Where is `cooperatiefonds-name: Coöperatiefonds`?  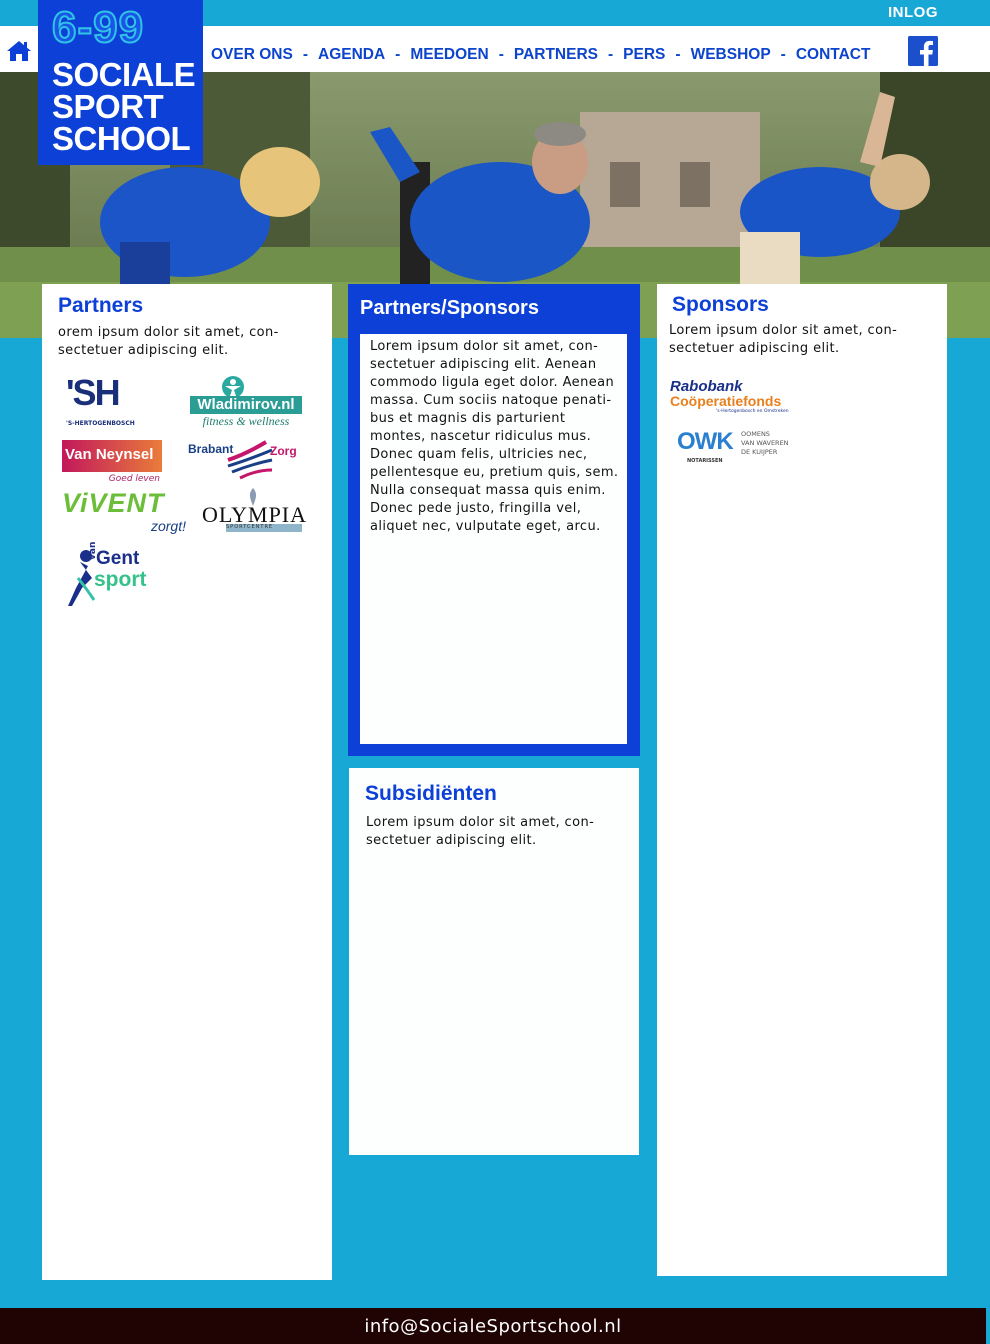 cooperatiefonds-name: Coöperatiefonds is located at coordinates (726, 401).